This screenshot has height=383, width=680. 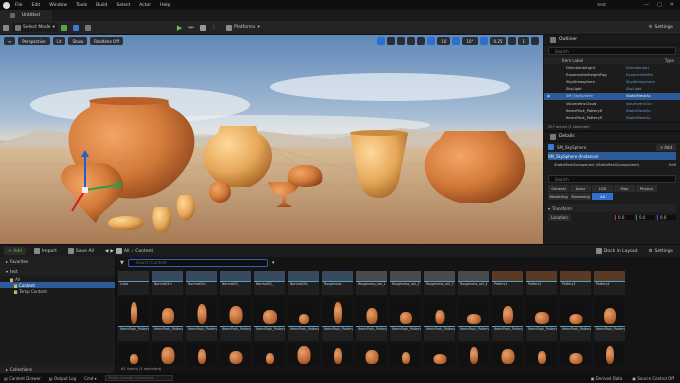 I want to click on menu-window: Window, so click(x=58, y=5).